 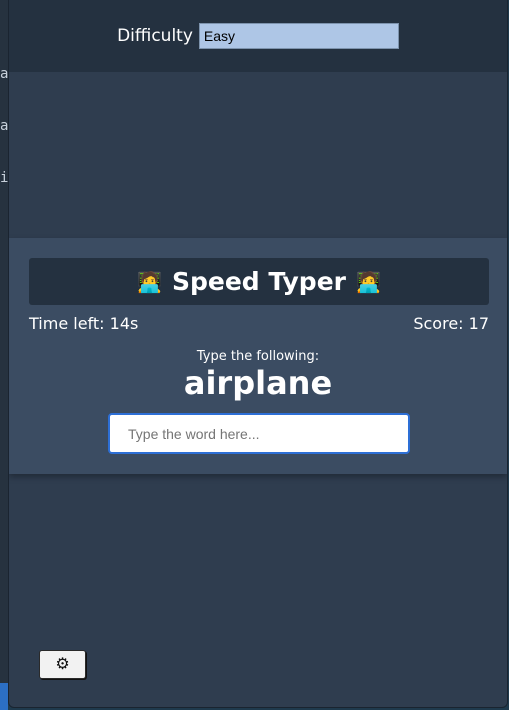 What do you see at coordinates (67, 323) in the screenshot?
I see `time-left-label: Time left:` at bounding box center [67, 323].